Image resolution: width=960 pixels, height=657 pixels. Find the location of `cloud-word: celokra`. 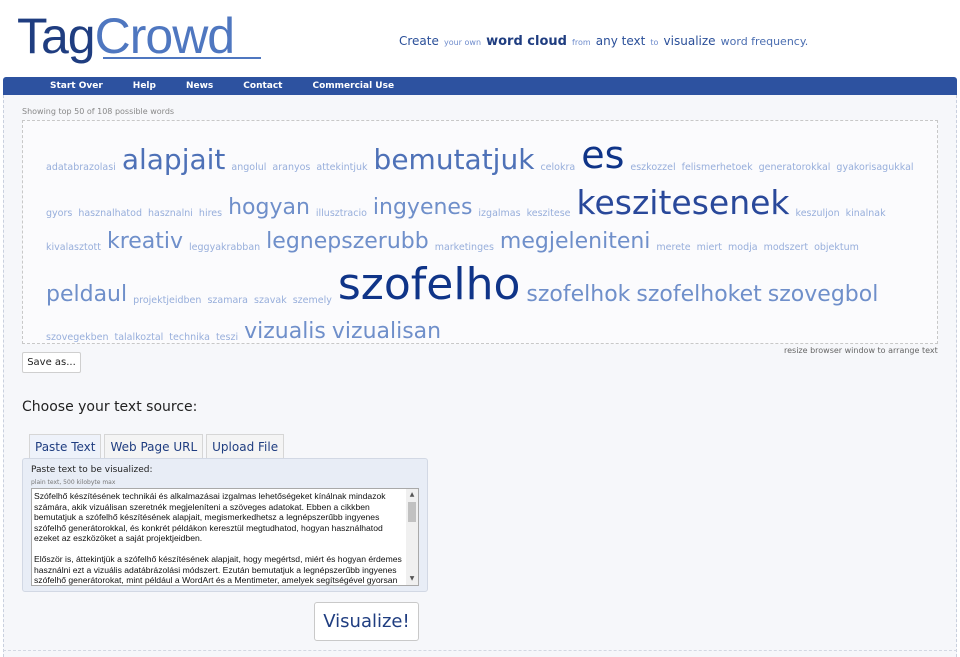

cloud-word: celokra is located at coordinates (557, 168).